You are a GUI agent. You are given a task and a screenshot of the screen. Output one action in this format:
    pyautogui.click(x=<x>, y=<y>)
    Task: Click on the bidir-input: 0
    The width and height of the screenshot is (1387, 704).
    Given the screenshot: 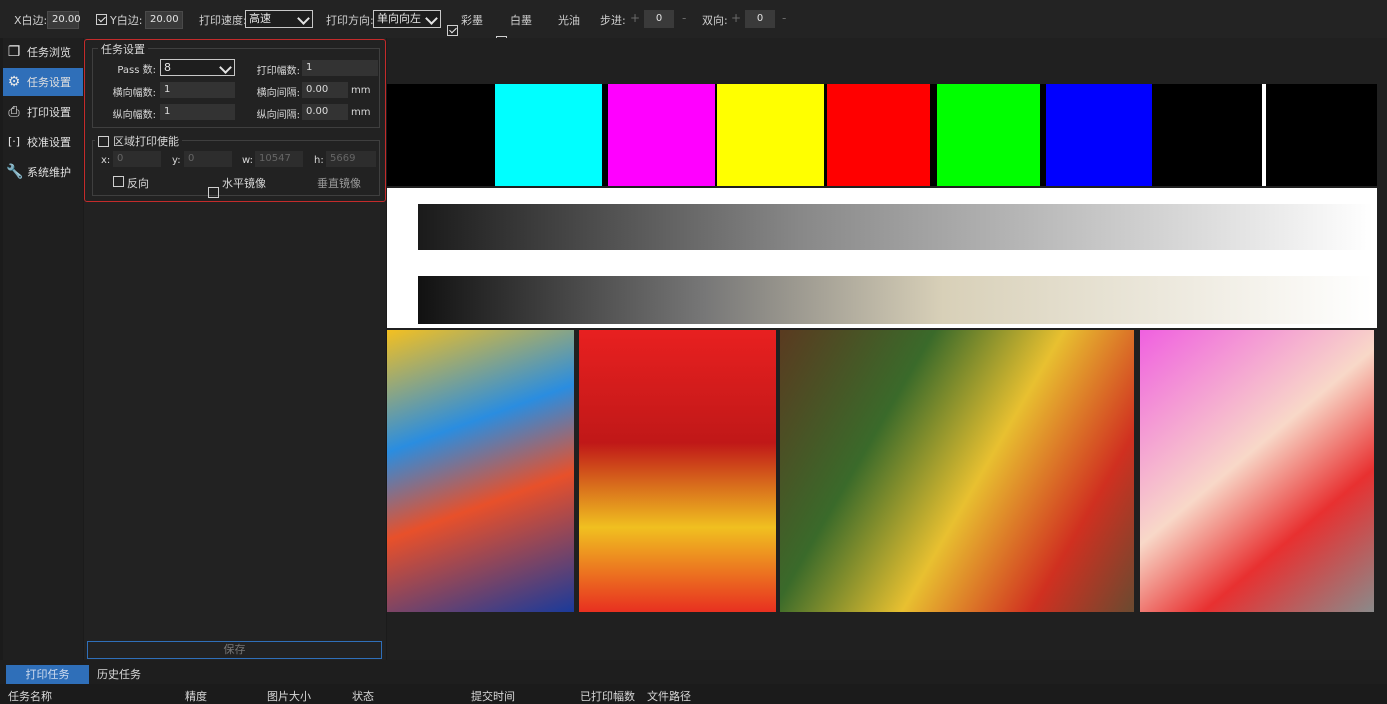 What is the action you would take?
    pyautogui.click(x=760, y=19)
    